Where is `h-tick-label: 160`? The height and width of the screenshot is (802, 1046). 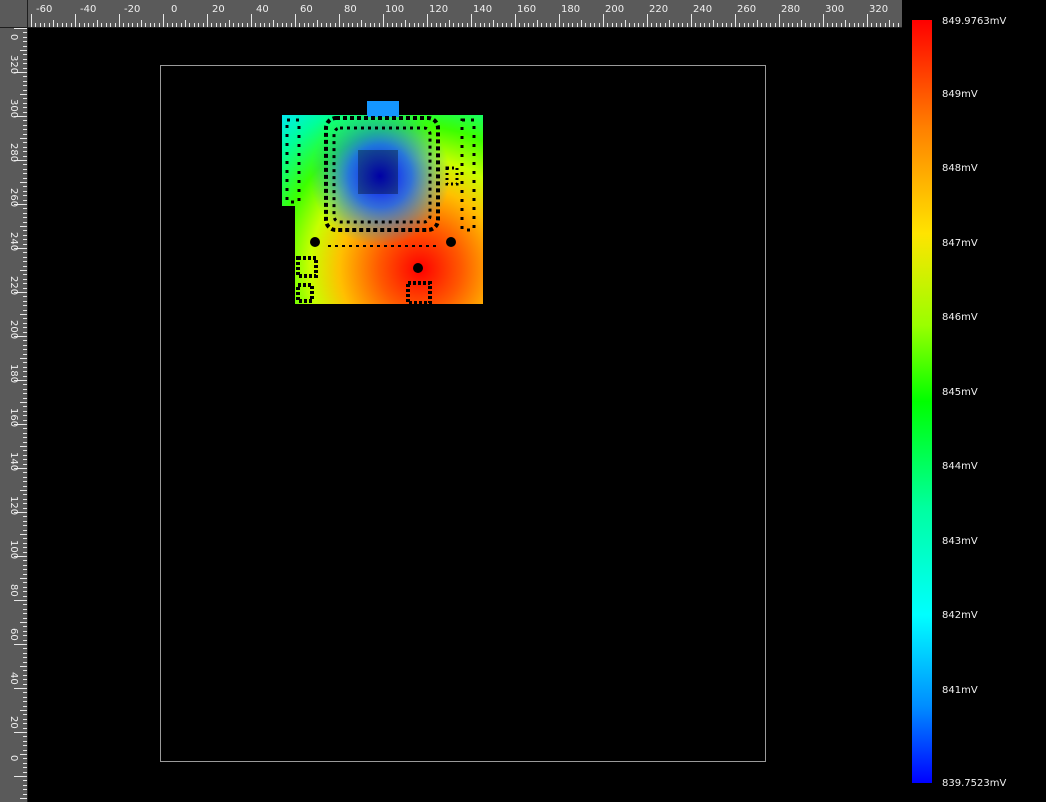
h-tick-label: 160 is located at coordinates (526, 9).